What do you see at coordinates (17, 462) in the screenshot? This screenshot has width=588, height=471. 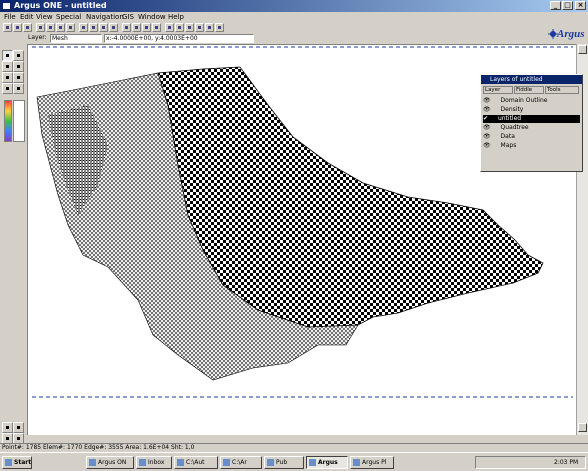 I see `start-button: Start` at bounding box center [17, 462].